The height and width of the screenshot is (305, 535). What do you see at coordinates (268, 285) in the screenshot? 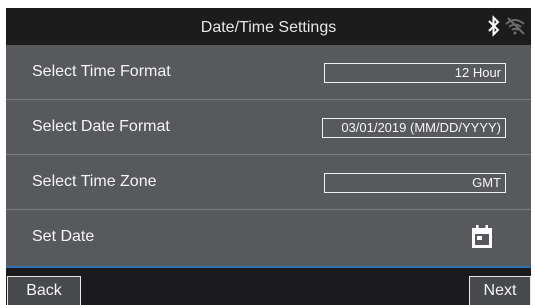
I see `bottom-bar: Back Next` at bounding box center [268, 285].